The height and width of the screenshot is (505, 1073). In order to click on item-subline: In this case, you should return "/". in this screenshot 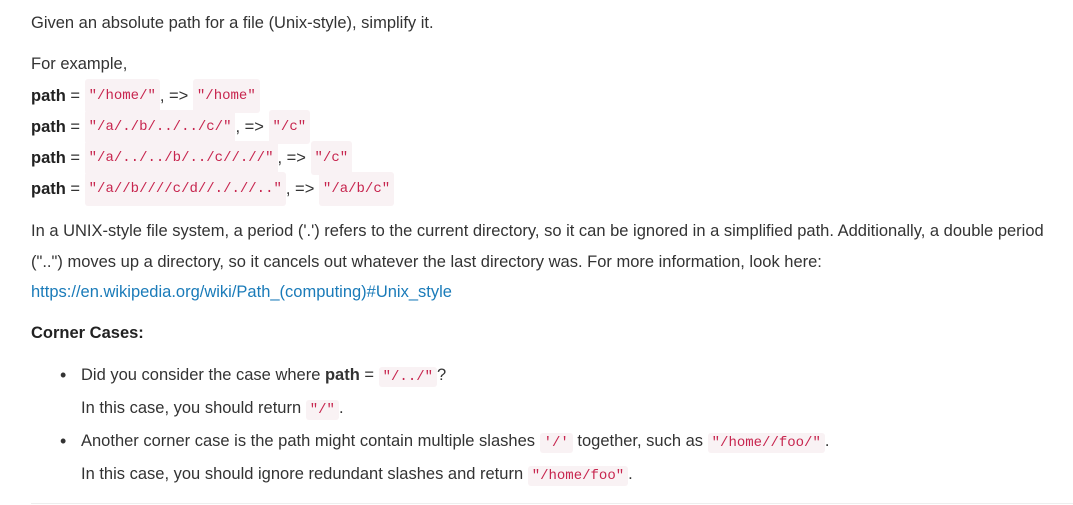, I will do `click(565, 409)`.